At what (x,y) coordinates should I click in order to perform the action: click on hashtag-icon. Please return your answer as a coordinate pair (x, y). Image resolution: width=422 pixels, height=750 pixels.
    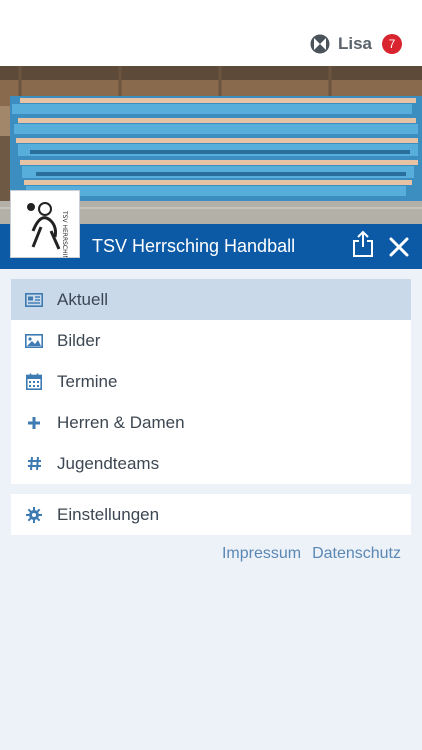
    Looking at the image, I should click on (34, 464).